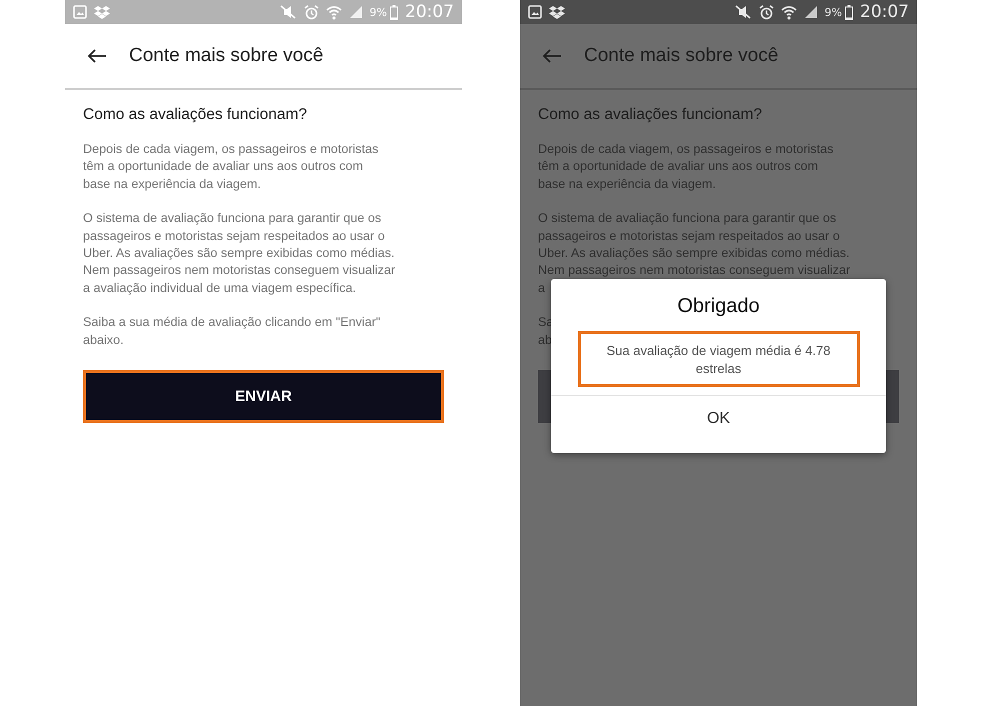  I want to click on dialog-title: Obrigado, so click(718, 306).